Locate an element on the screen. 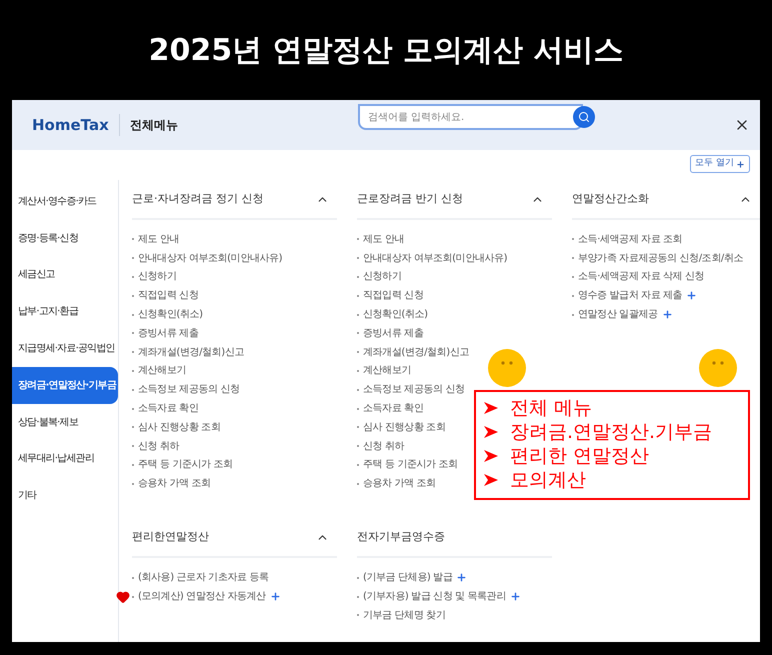 This screenshot has width=772, height=655. menu-link: 부양가족 자료제공동의 신청/조회/취소 is located at coordinates (658, 258).